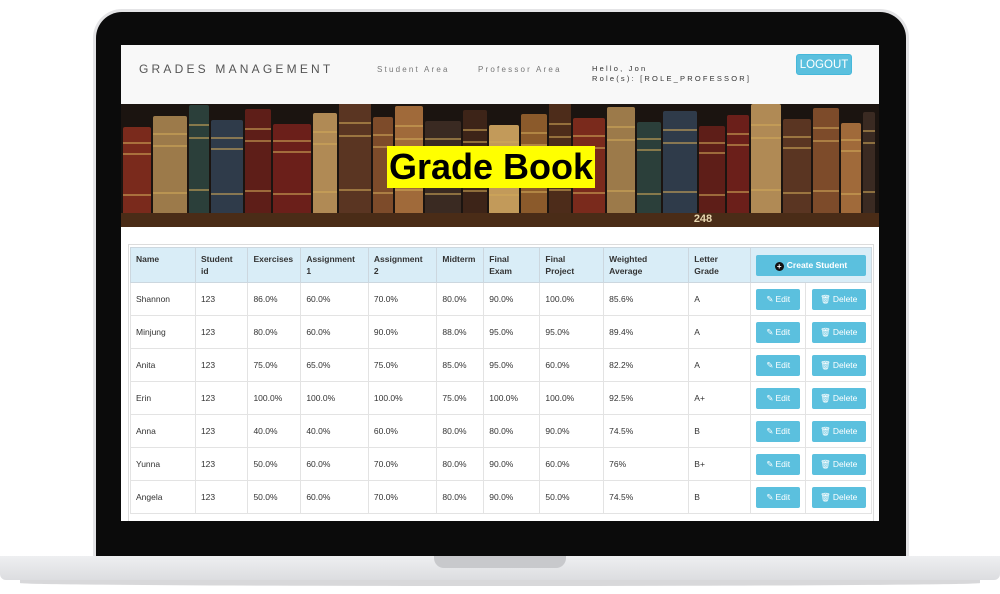 The height and width of the screenshot is (594, 1000). I want to click on nav-professor-area: Professor Area, so click(520, 69).